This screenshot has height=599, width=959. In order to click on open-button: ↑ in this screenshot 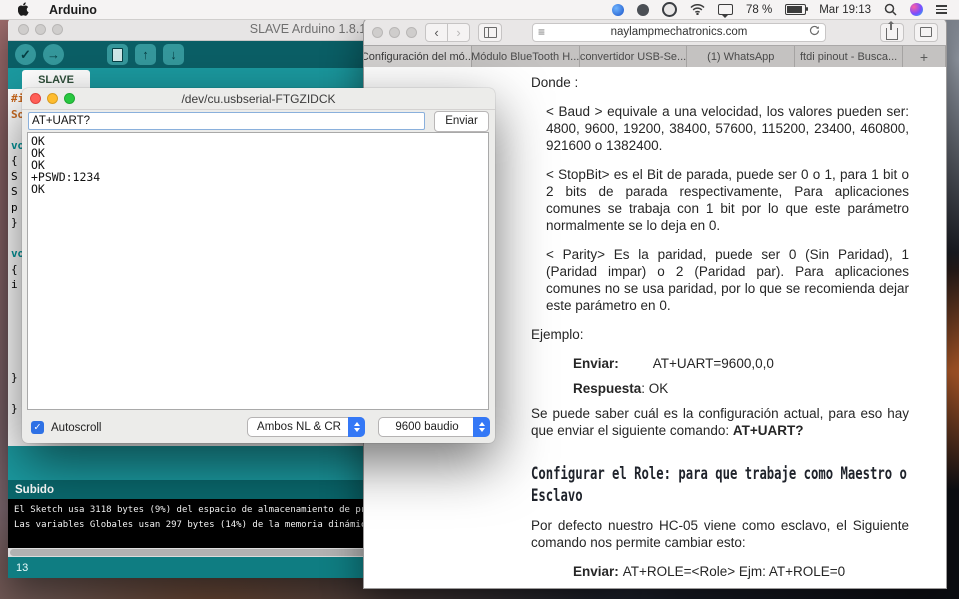, I will do `click(145, 54)`.